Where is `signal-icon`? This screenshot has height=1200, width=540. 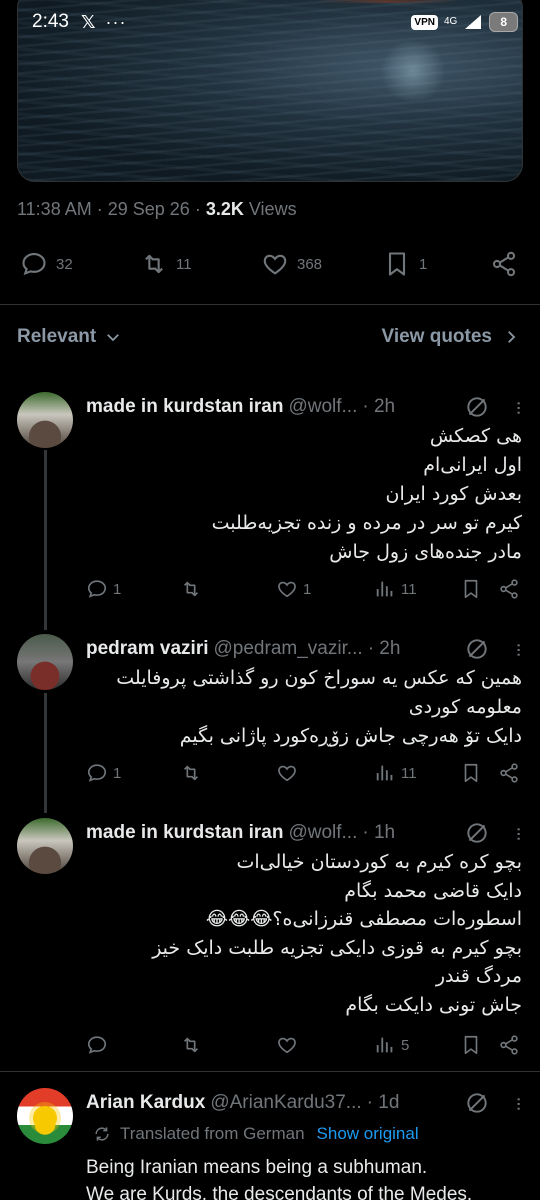 signal-icon is located at coordinates (473, 22).